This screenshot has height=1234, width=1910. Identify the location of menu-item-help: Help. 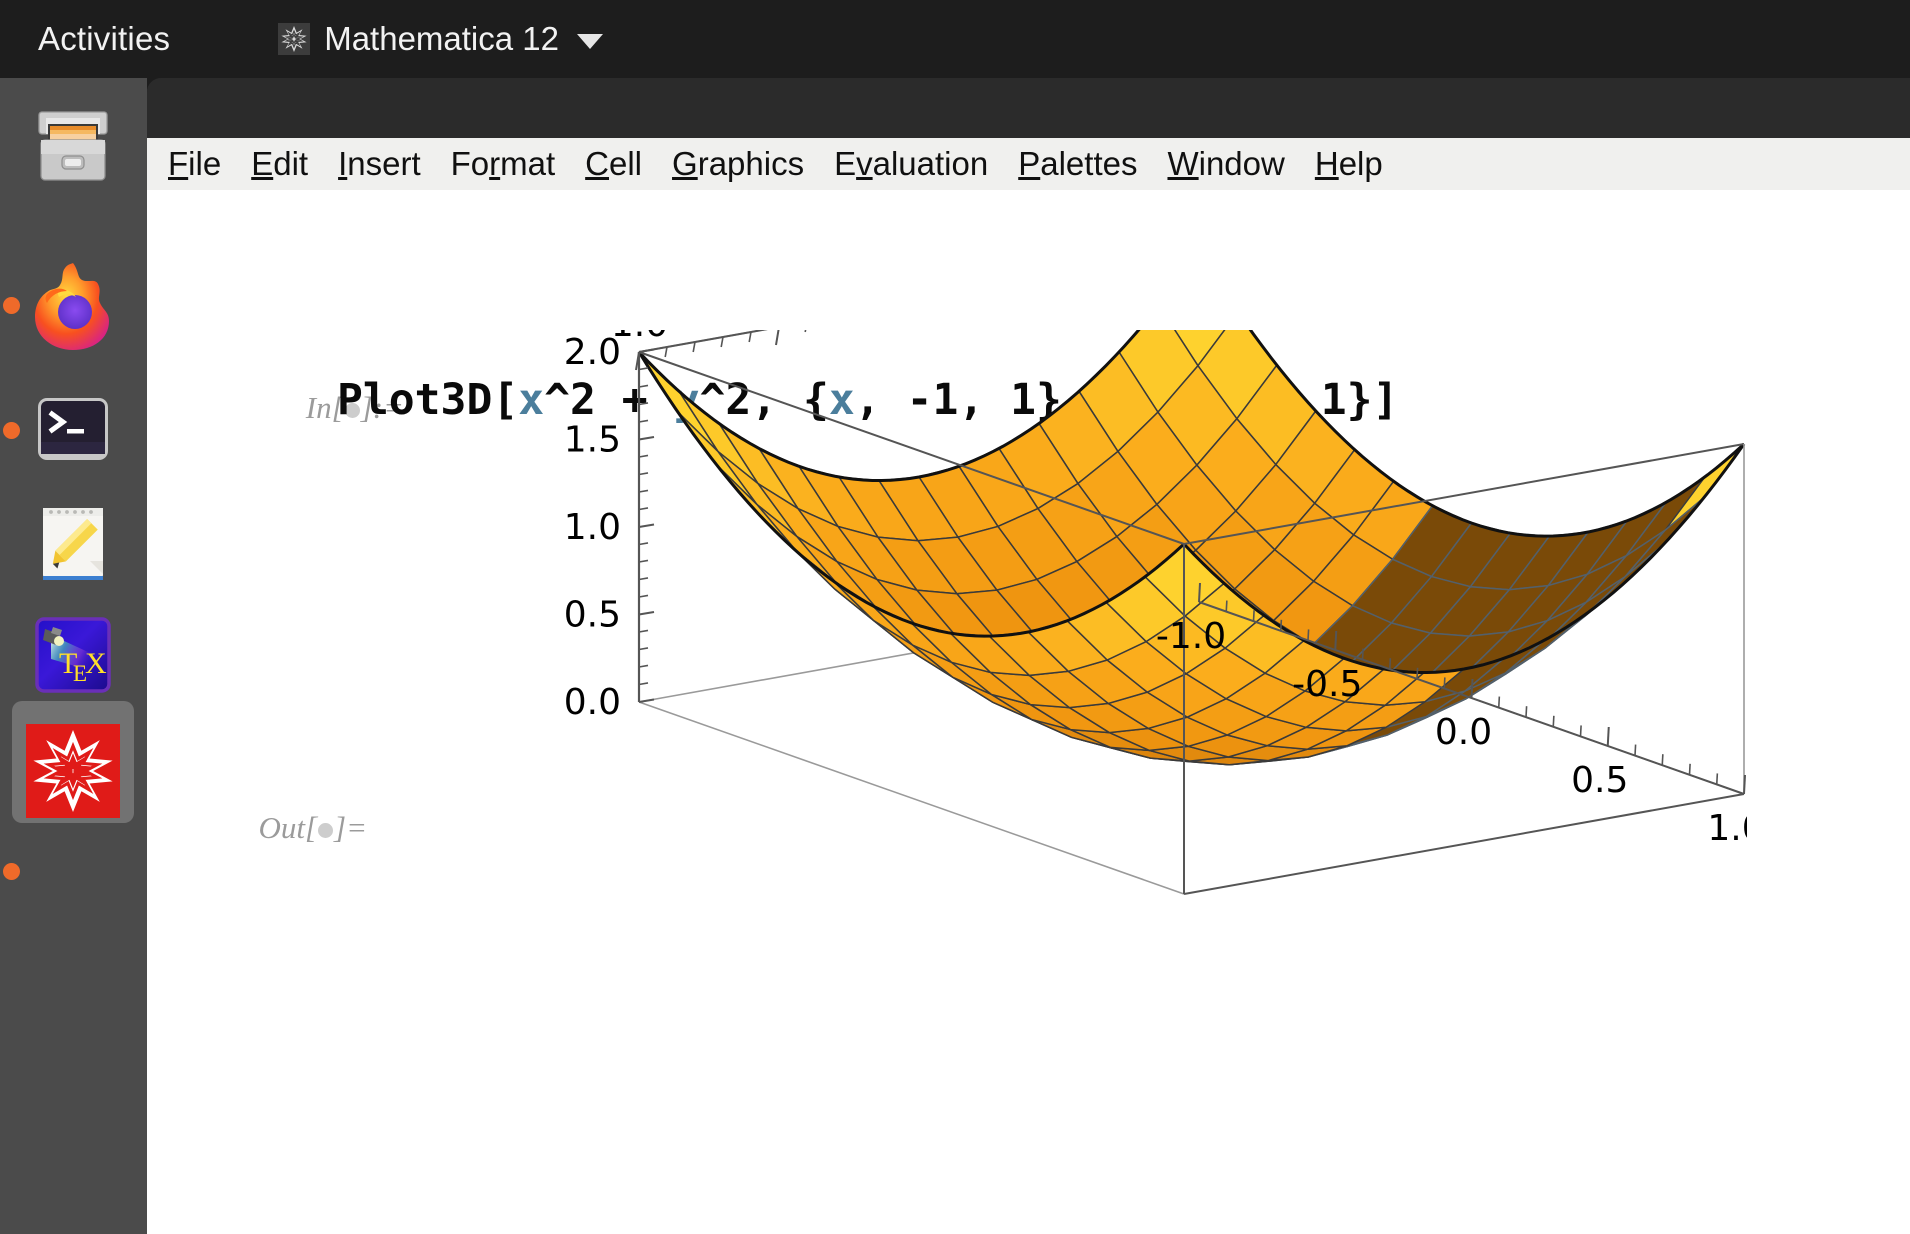
(1349, 164).